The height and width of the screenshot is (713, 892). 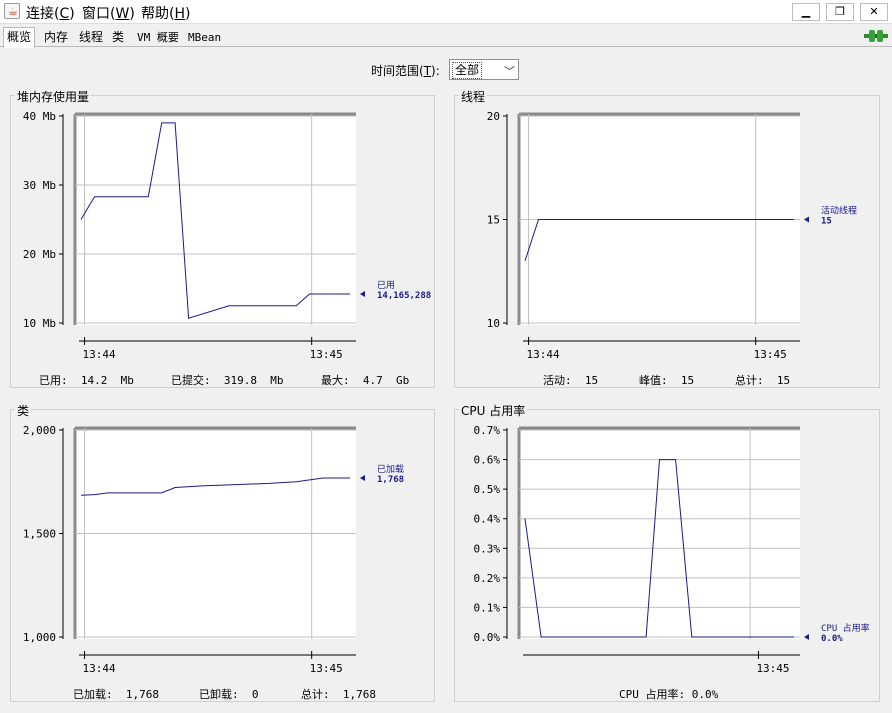 What do you see at coordinates (390, 469) in the screenshot?
I see `legend-series-name: 已加载` at bounding box center [390, 469].